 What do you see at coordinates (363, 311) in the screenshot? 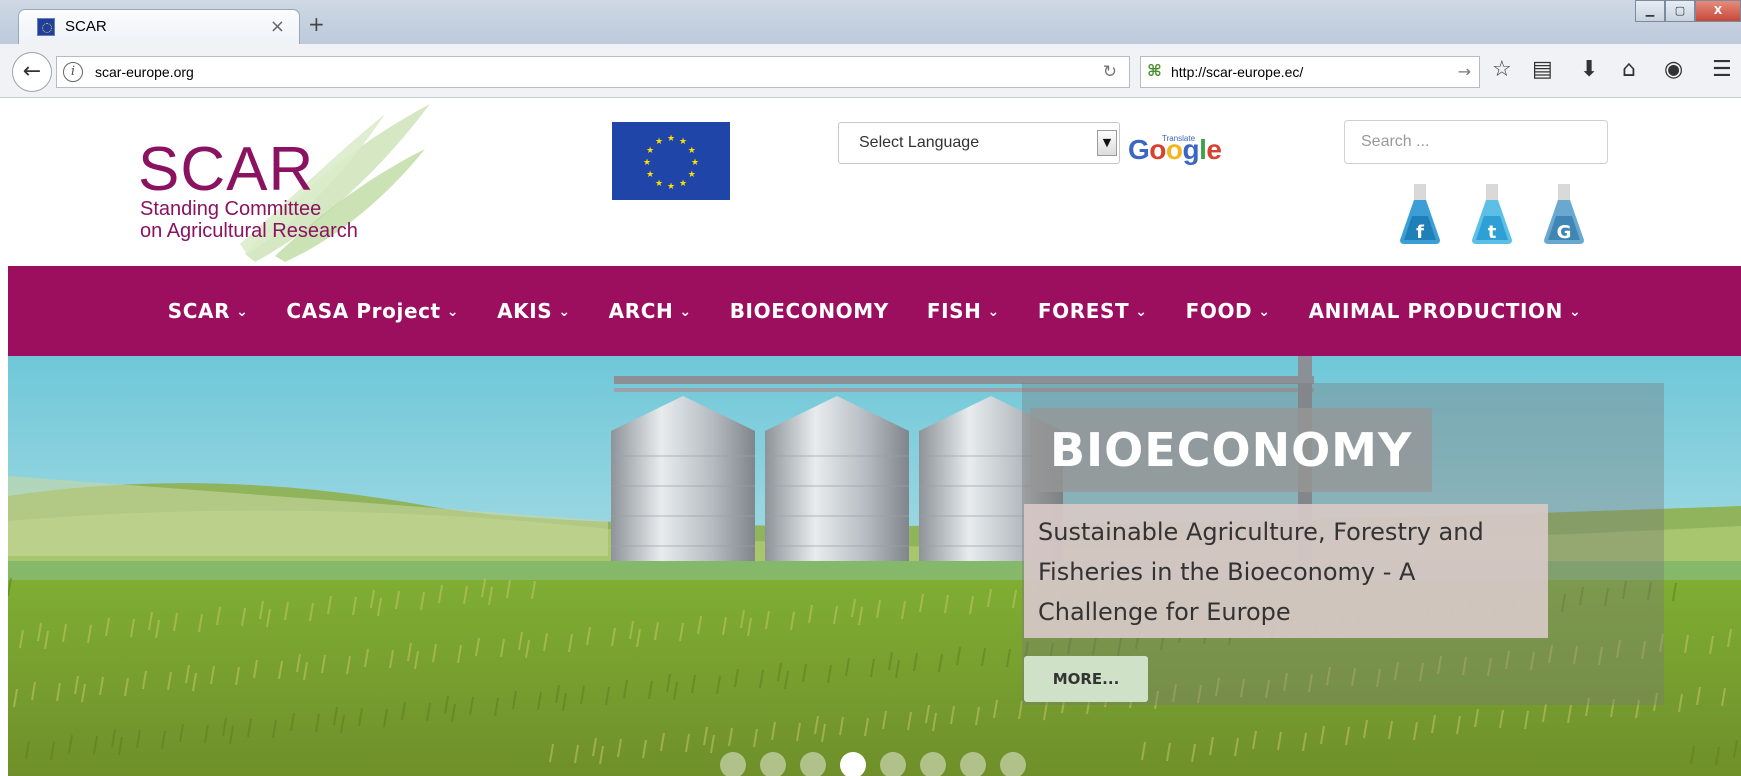
I see `menu-item-label: CASA Project` at bounding box center [363, 311].